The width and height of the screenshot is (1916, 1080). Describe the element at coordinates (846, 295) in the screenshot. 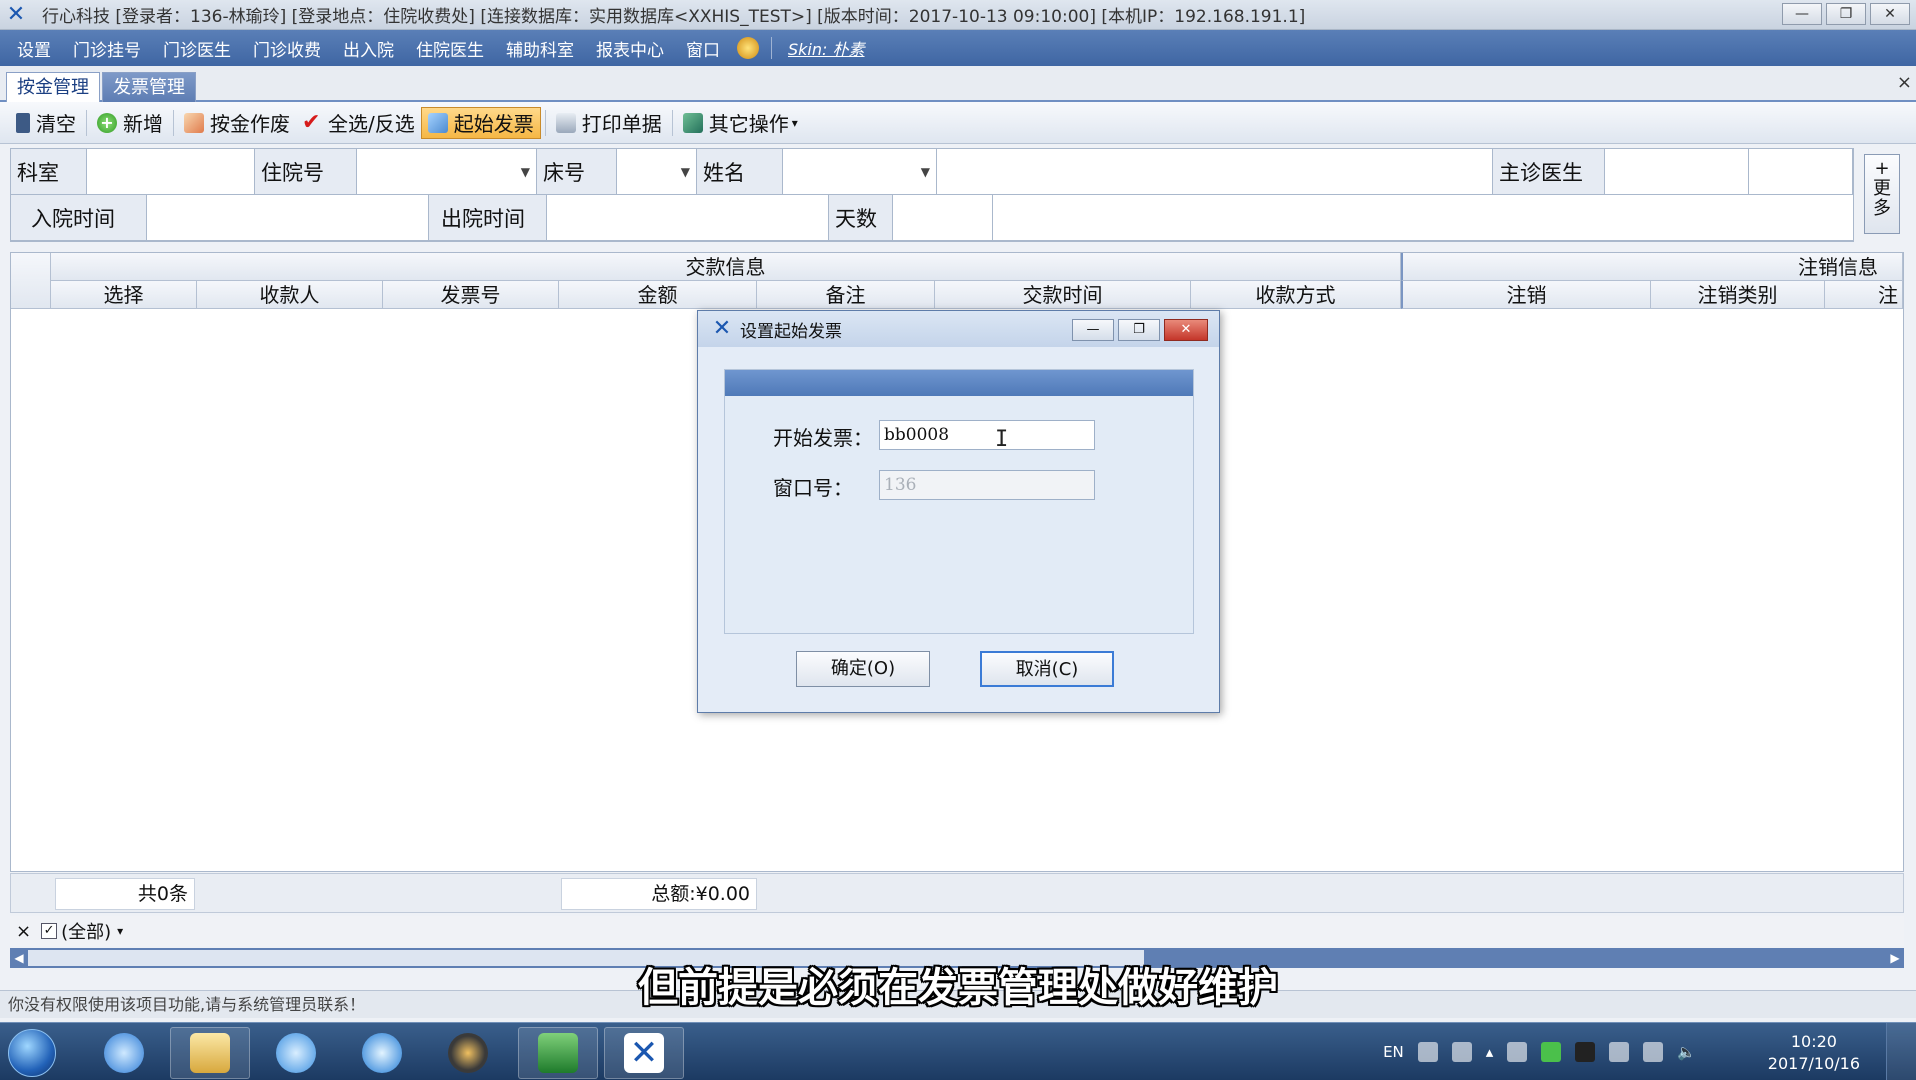

I see `col-remark: 备注` at that location.